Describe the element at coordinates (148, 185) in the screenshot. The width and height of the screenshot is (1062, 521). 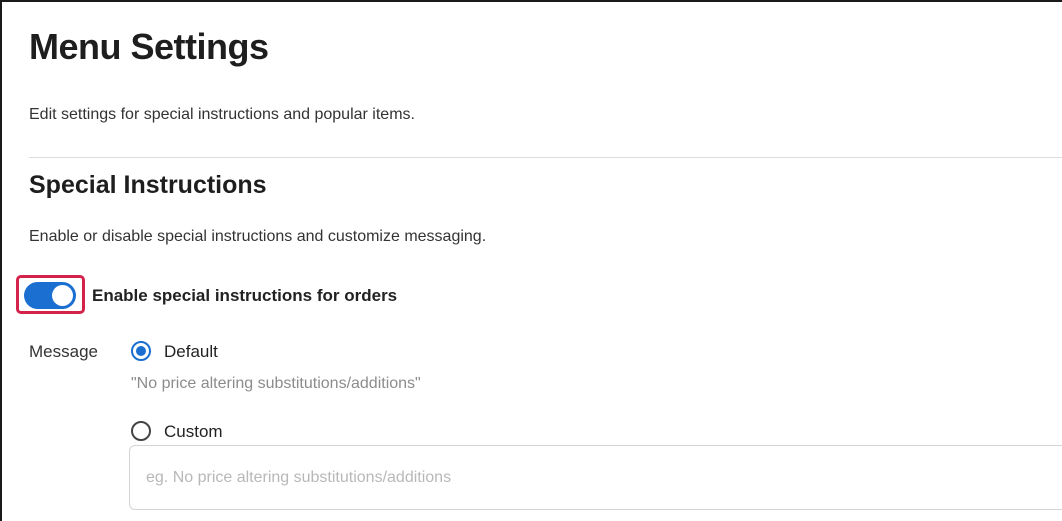
I see `section-title-special-instructions: Special Instructions` at that location.